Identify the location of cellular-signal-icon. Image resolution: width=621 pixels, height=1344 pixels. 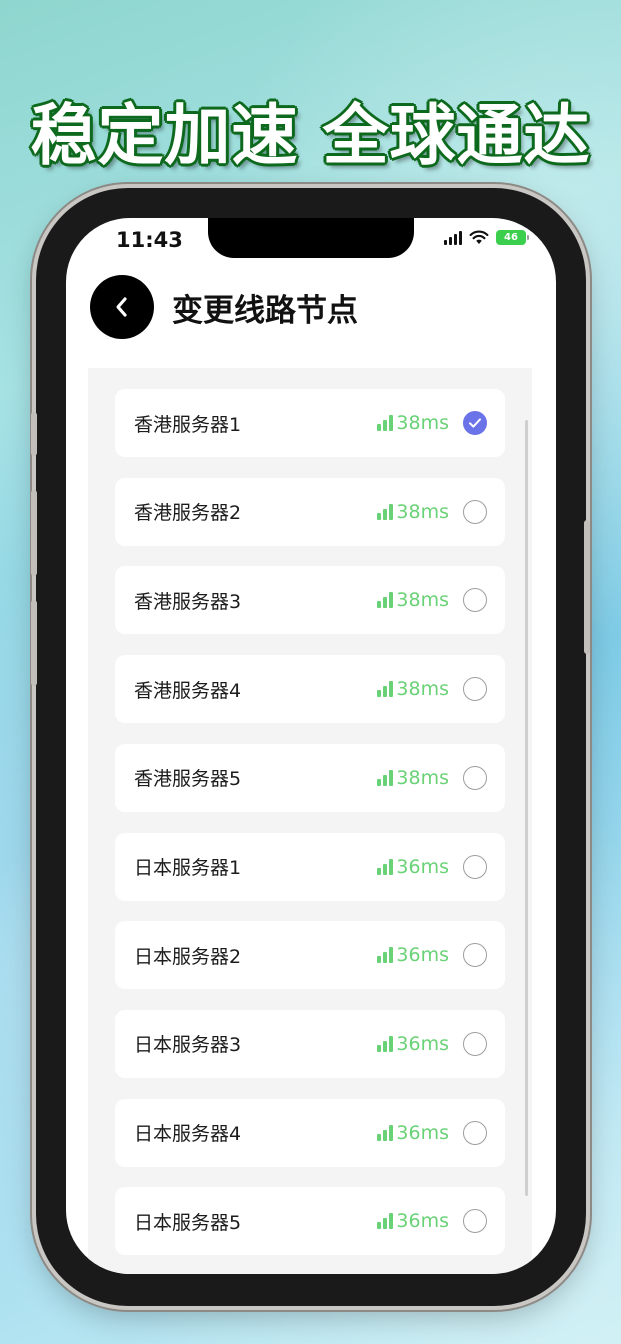
(453, 237).